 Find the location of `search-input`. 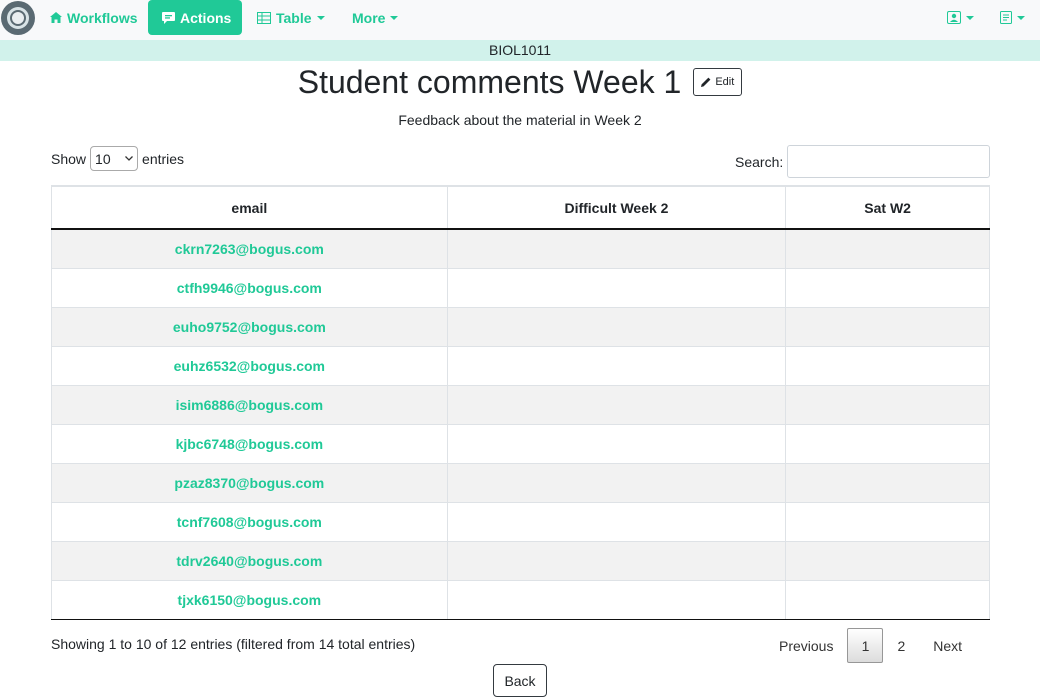

search-input is located at coordinates (889, 161).